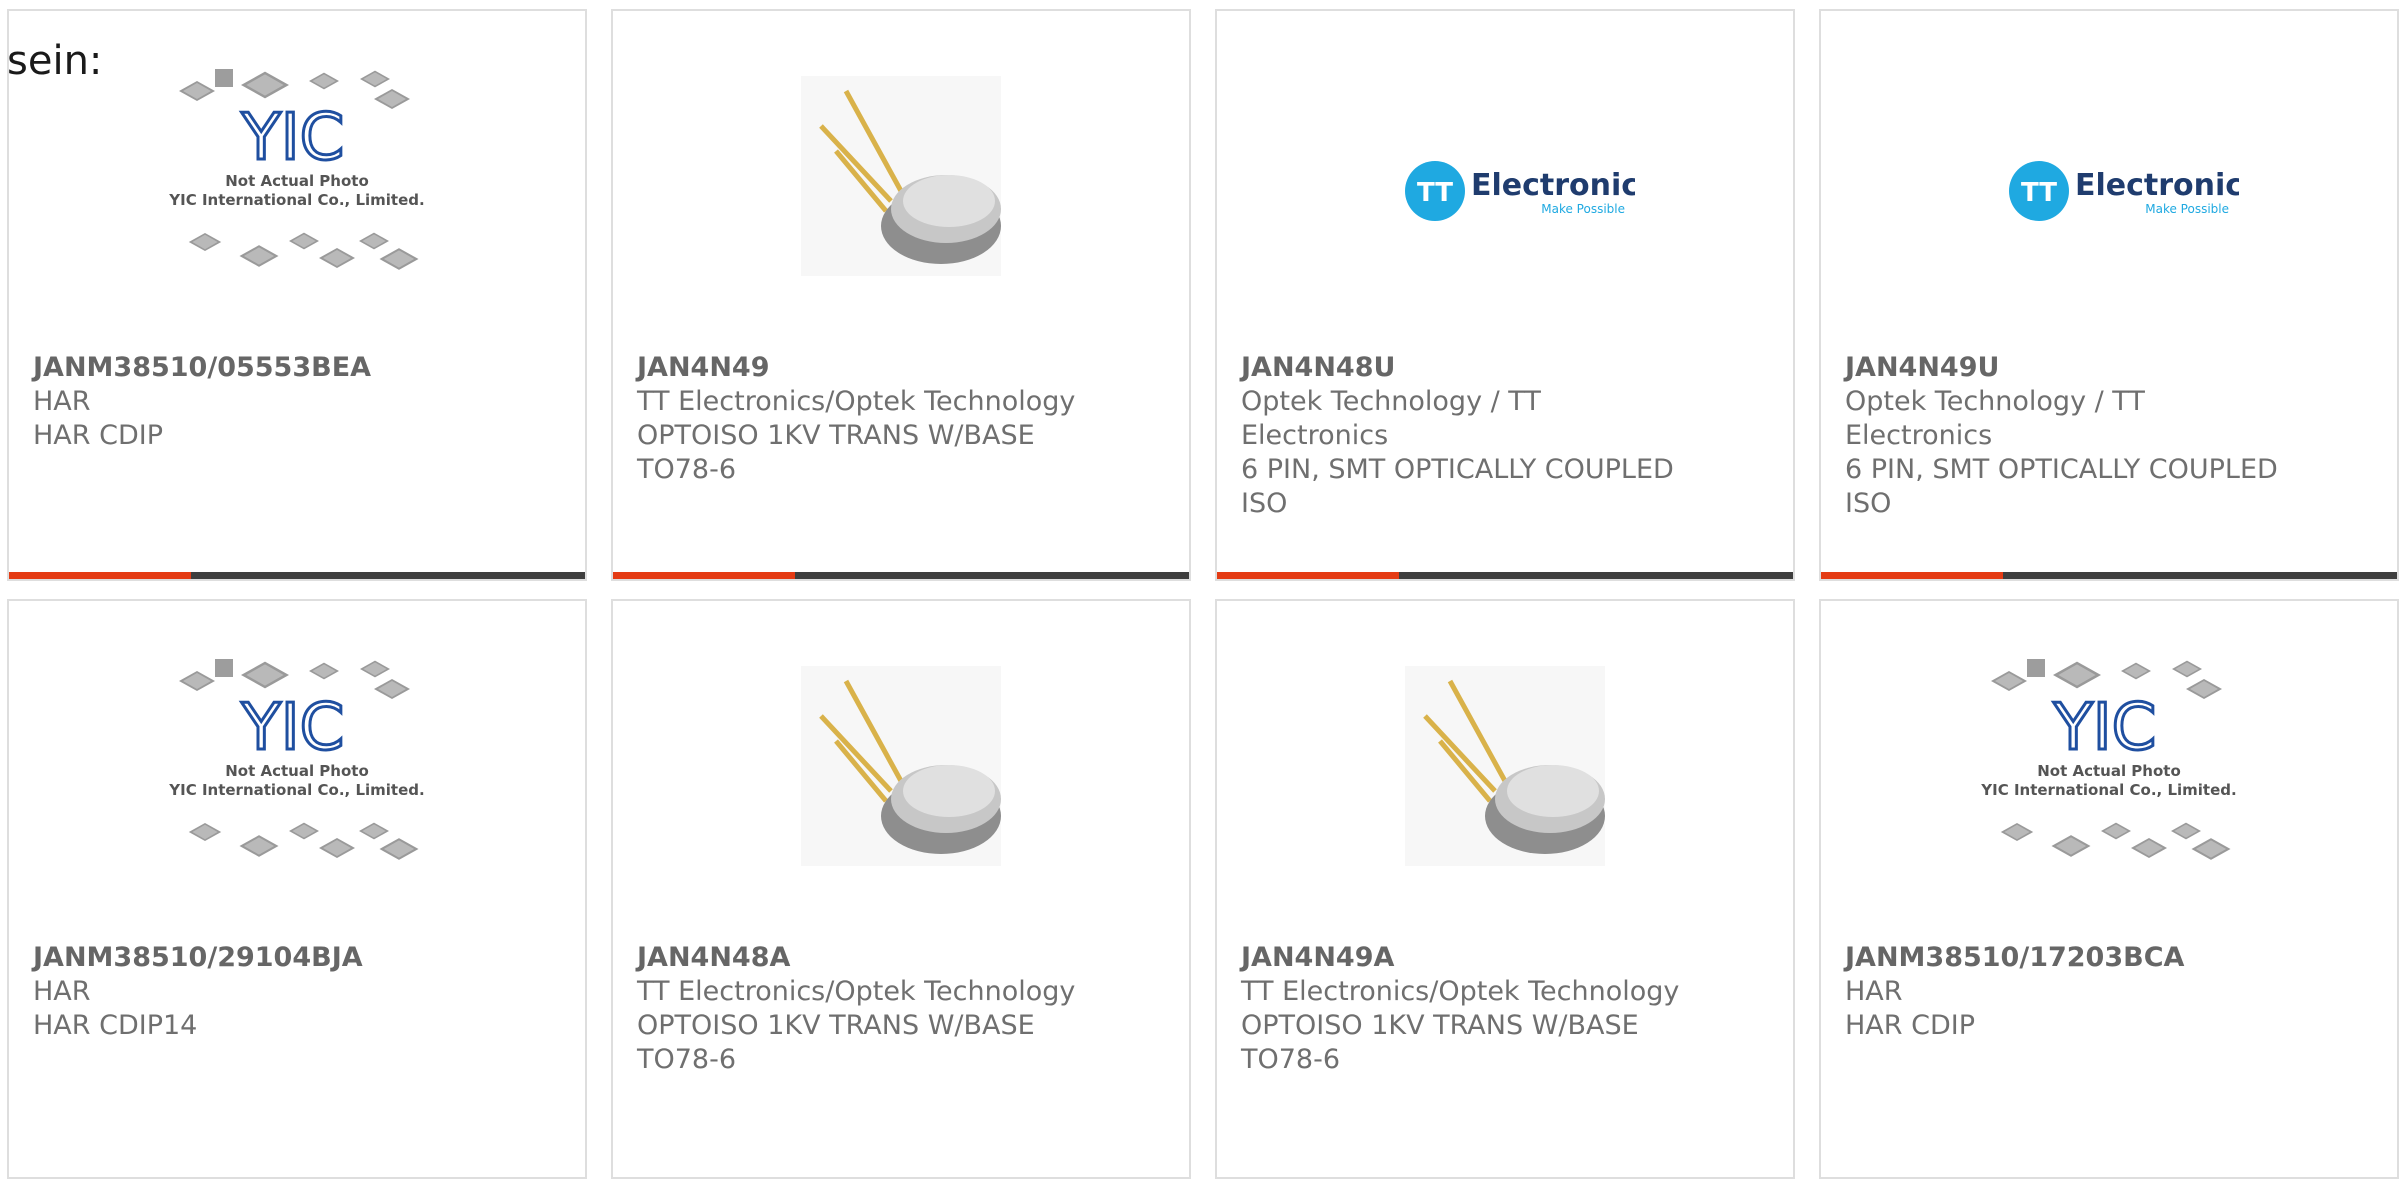 The image size is (2400, 1179). I want to click on part-number: JANM38510/29104BJA, so click(297, 958).